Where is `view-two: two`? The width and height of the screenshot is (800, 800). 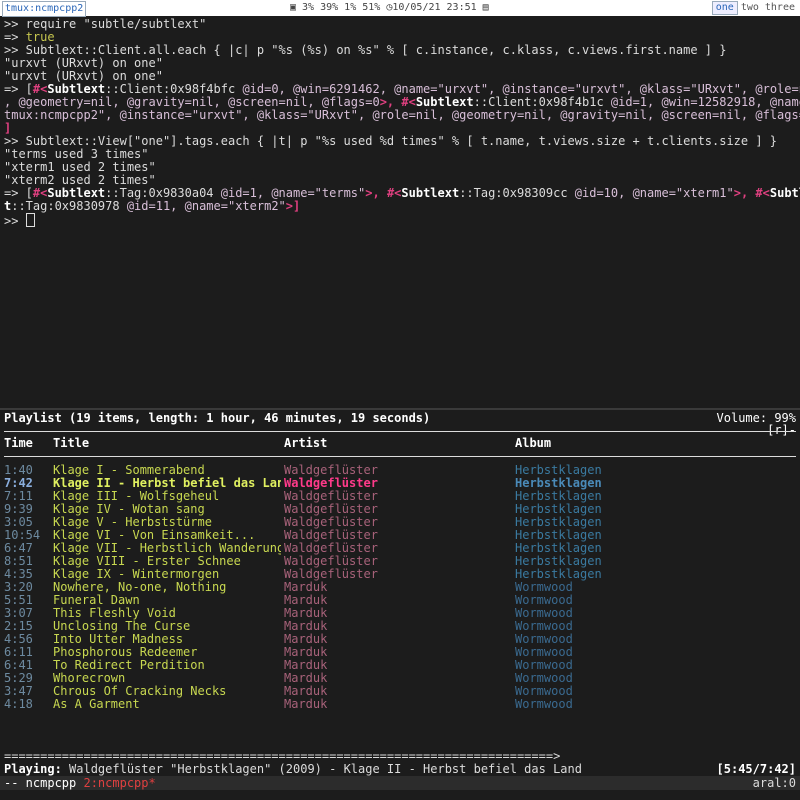 view-two: two is located at coordinates (750, 8).